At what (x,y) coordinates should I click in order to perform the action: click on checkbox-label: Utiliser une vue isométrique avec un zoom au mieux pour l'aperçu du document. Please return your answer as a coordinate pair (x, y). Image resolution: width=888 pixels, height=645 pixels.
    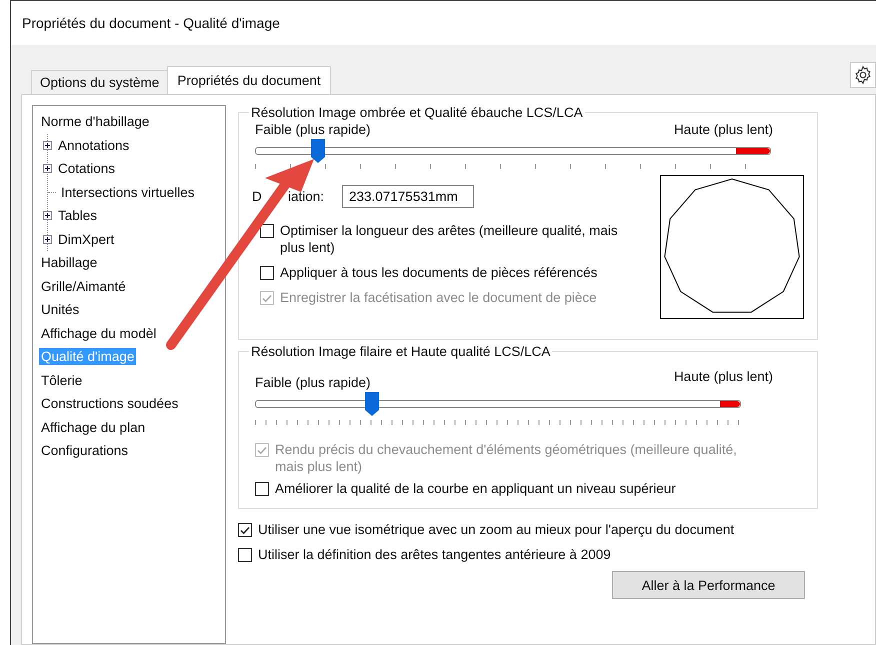
    Looking at the image, I should click on (497, 529).